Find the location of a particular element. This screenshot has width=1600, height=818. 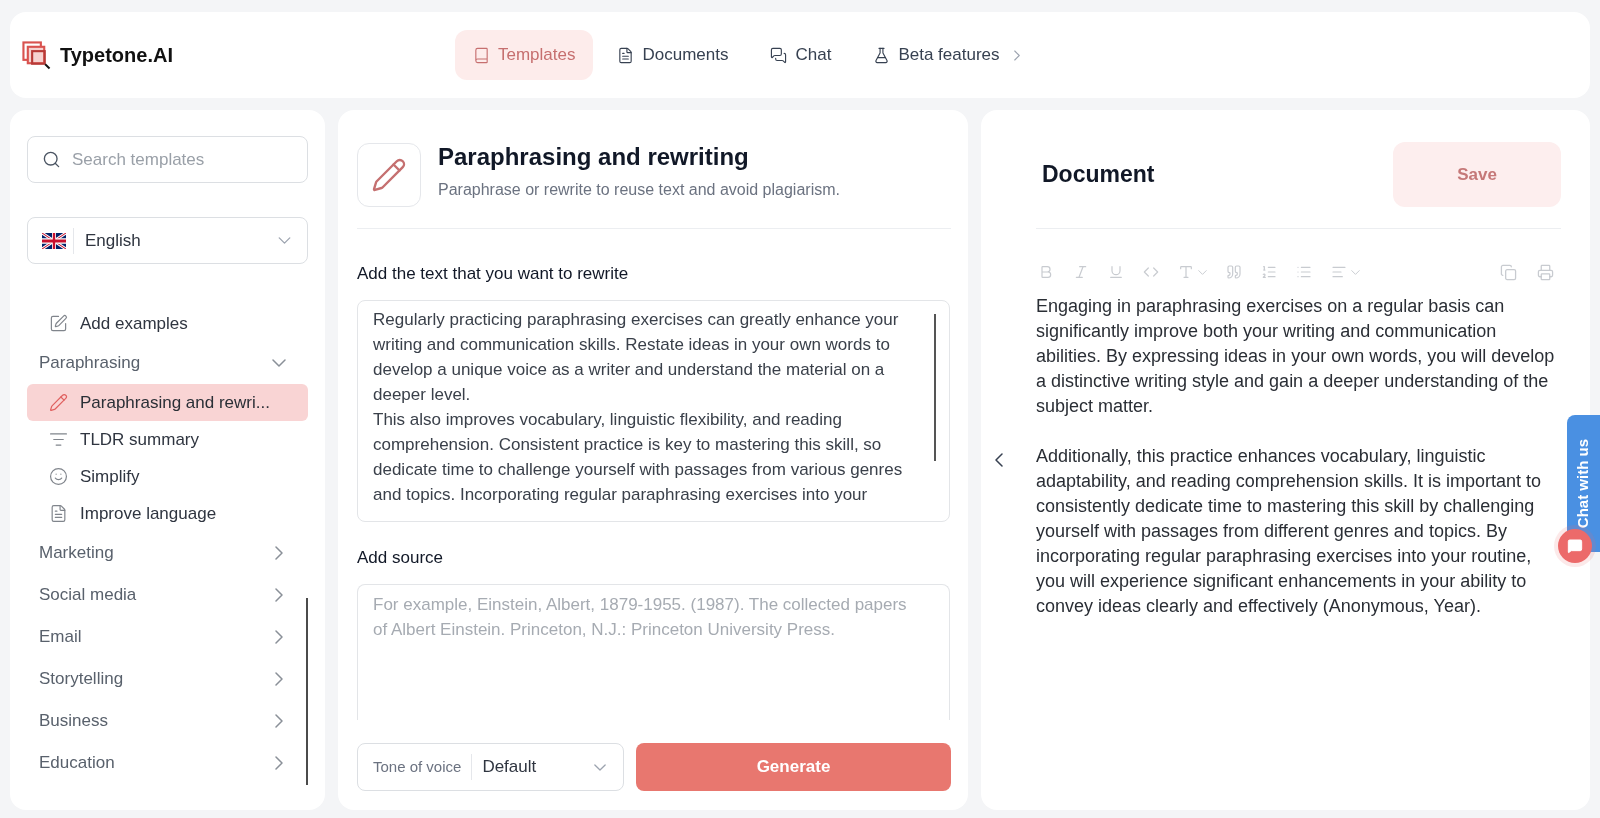

tone-select: Tone of voice Default is located at coordinates (490, 767).